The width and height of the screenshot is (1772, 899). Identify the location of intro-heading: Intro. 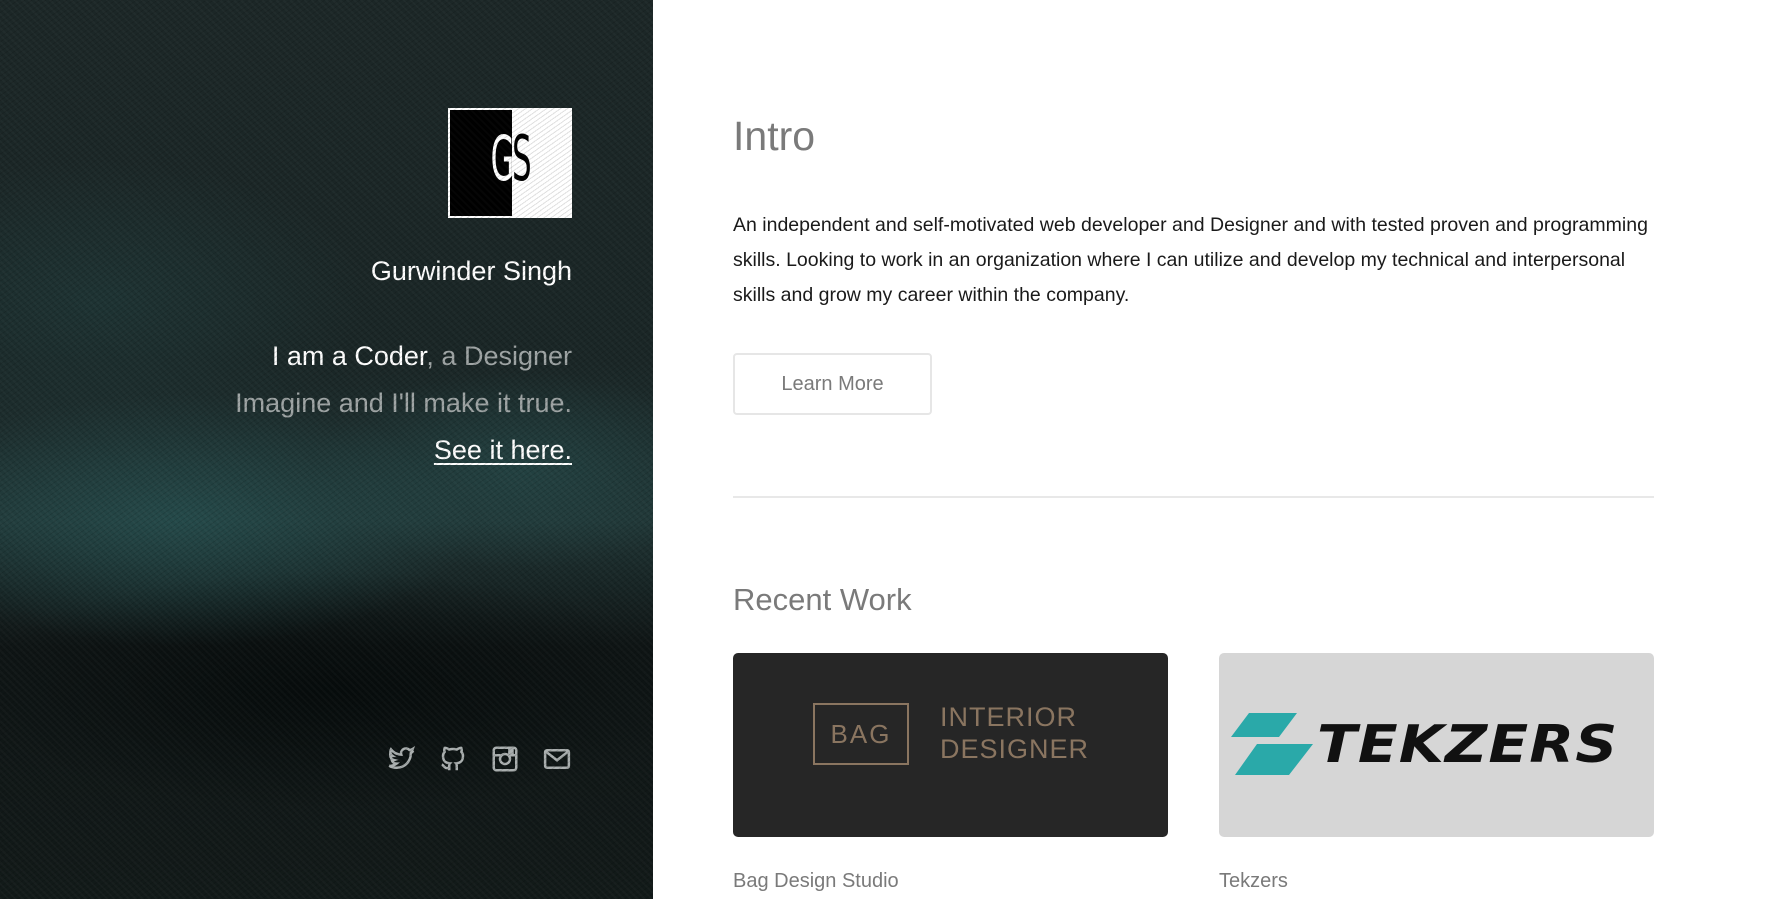
(774, 136).